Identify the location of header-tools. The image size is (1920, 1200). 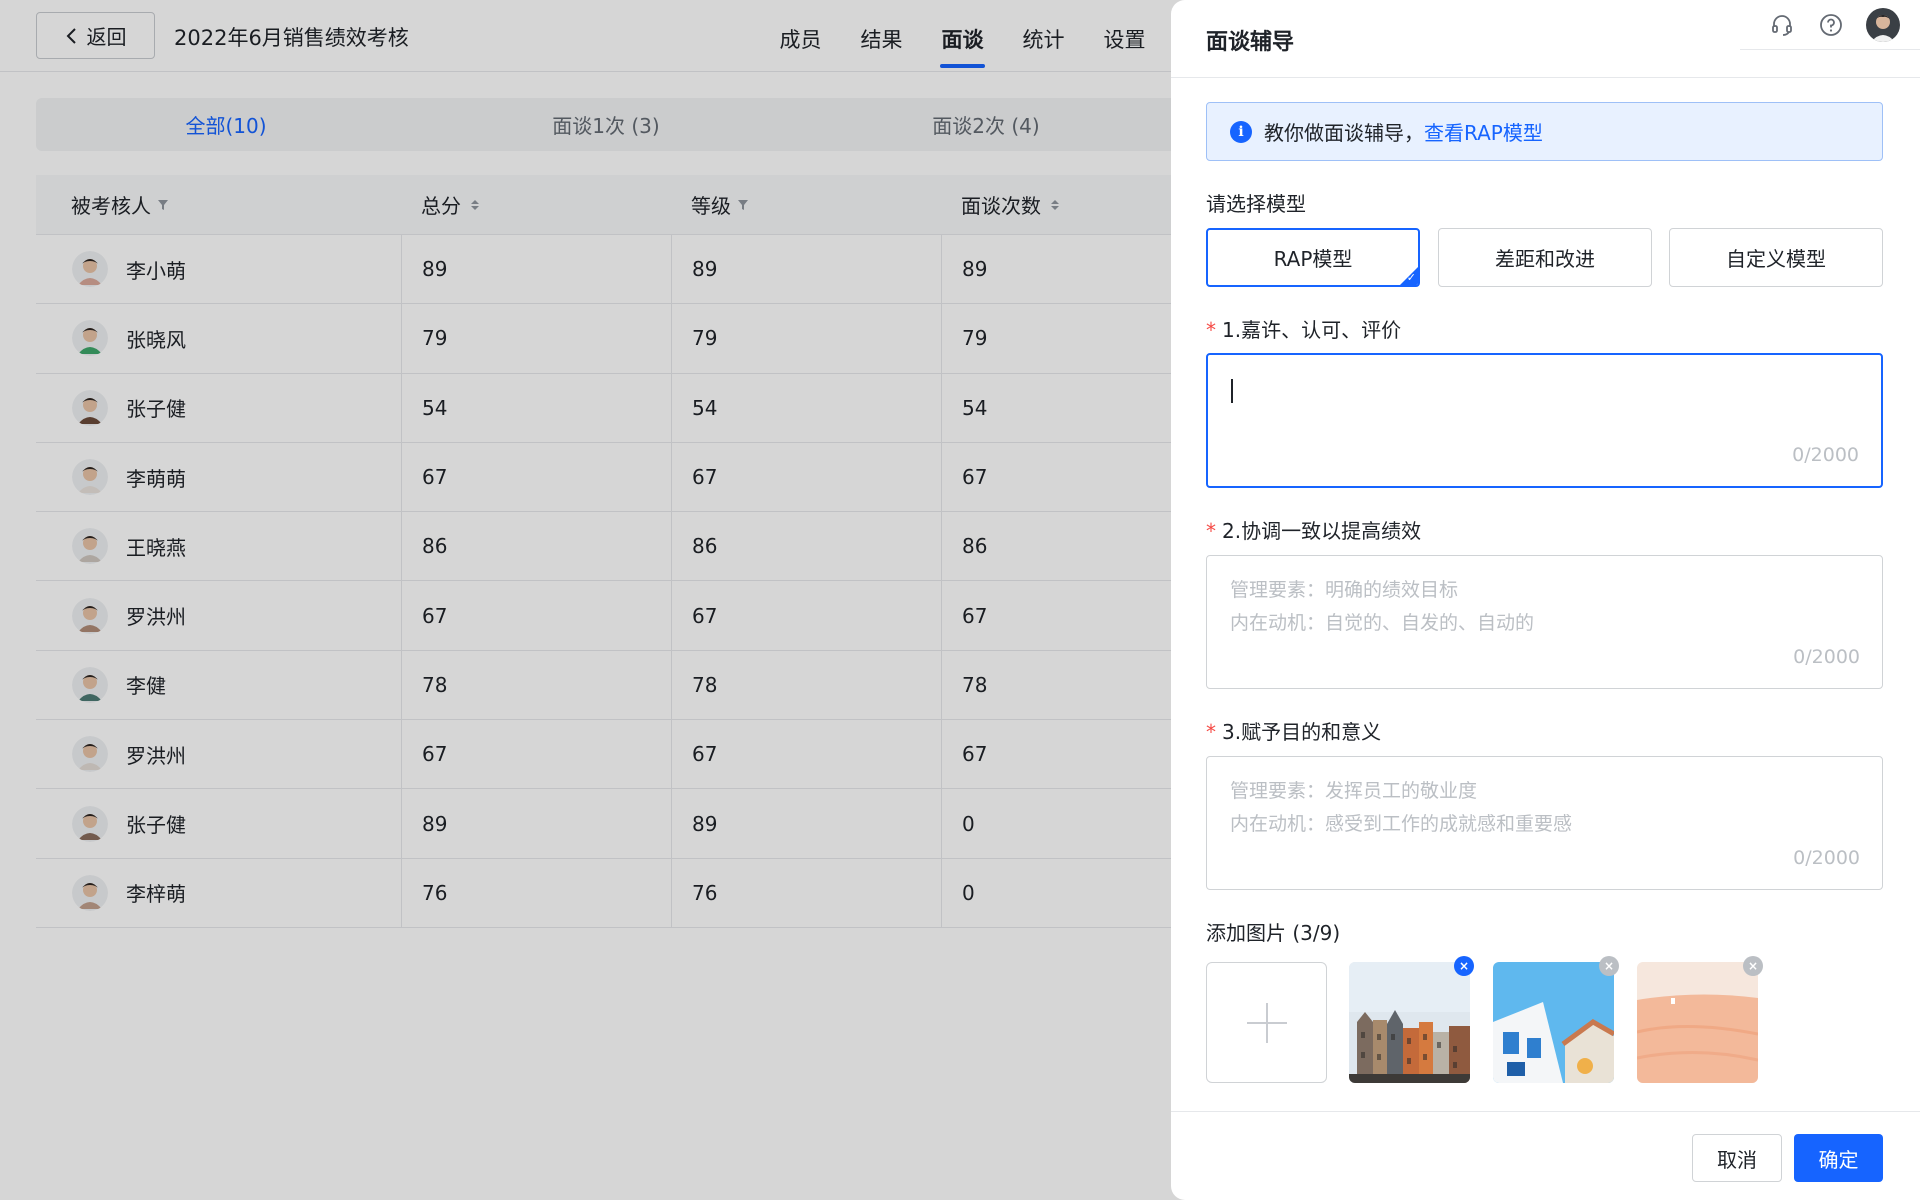
(1830, 25).